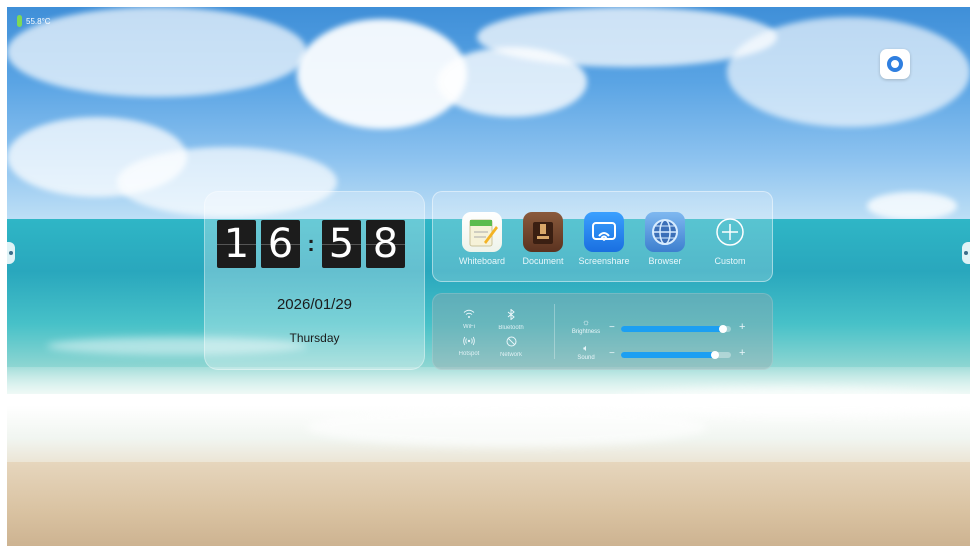 The width and height of the screenshot is (971, 547). Describe the element at coordinates (604, 261) in the screenshot. I see `app-label: Screenshare` at that location.